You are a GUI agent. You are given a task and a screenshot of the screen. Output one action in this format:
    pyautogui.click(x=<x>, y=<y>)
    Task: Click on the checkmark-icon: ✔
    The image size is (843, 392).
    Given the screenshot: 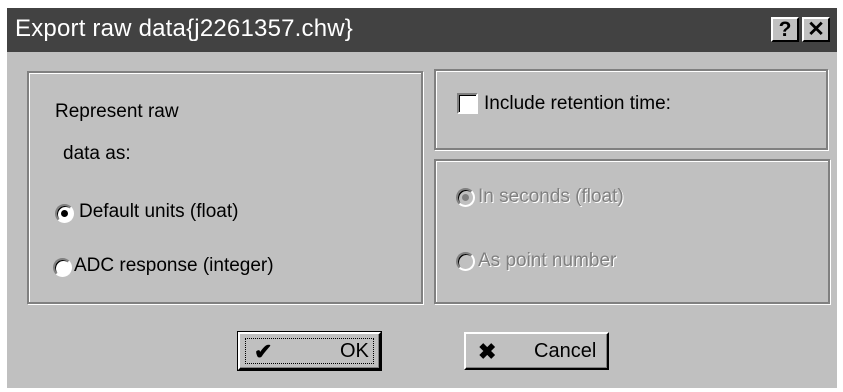 What is the action you would take?
    pyautogui.click(x=263, y=351)
    